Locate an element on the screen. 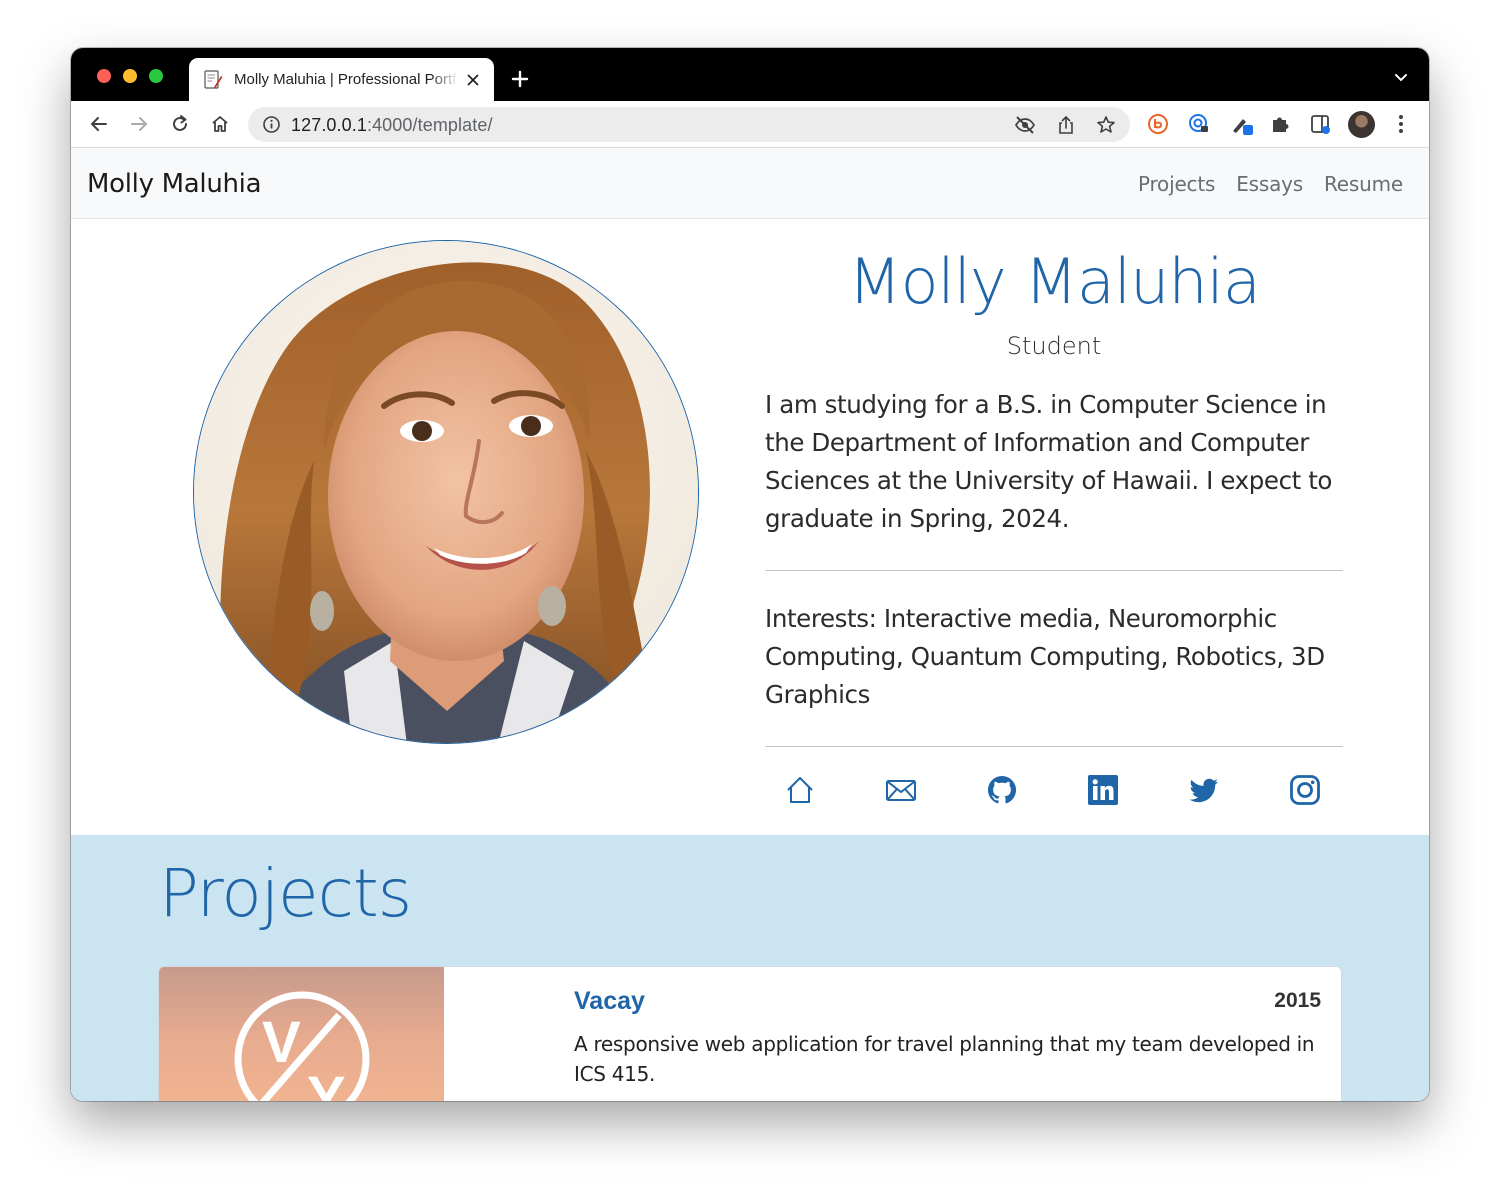 This screenshot has height=1195, width=1500. site-info-icon is located at coordinates (271, 124).